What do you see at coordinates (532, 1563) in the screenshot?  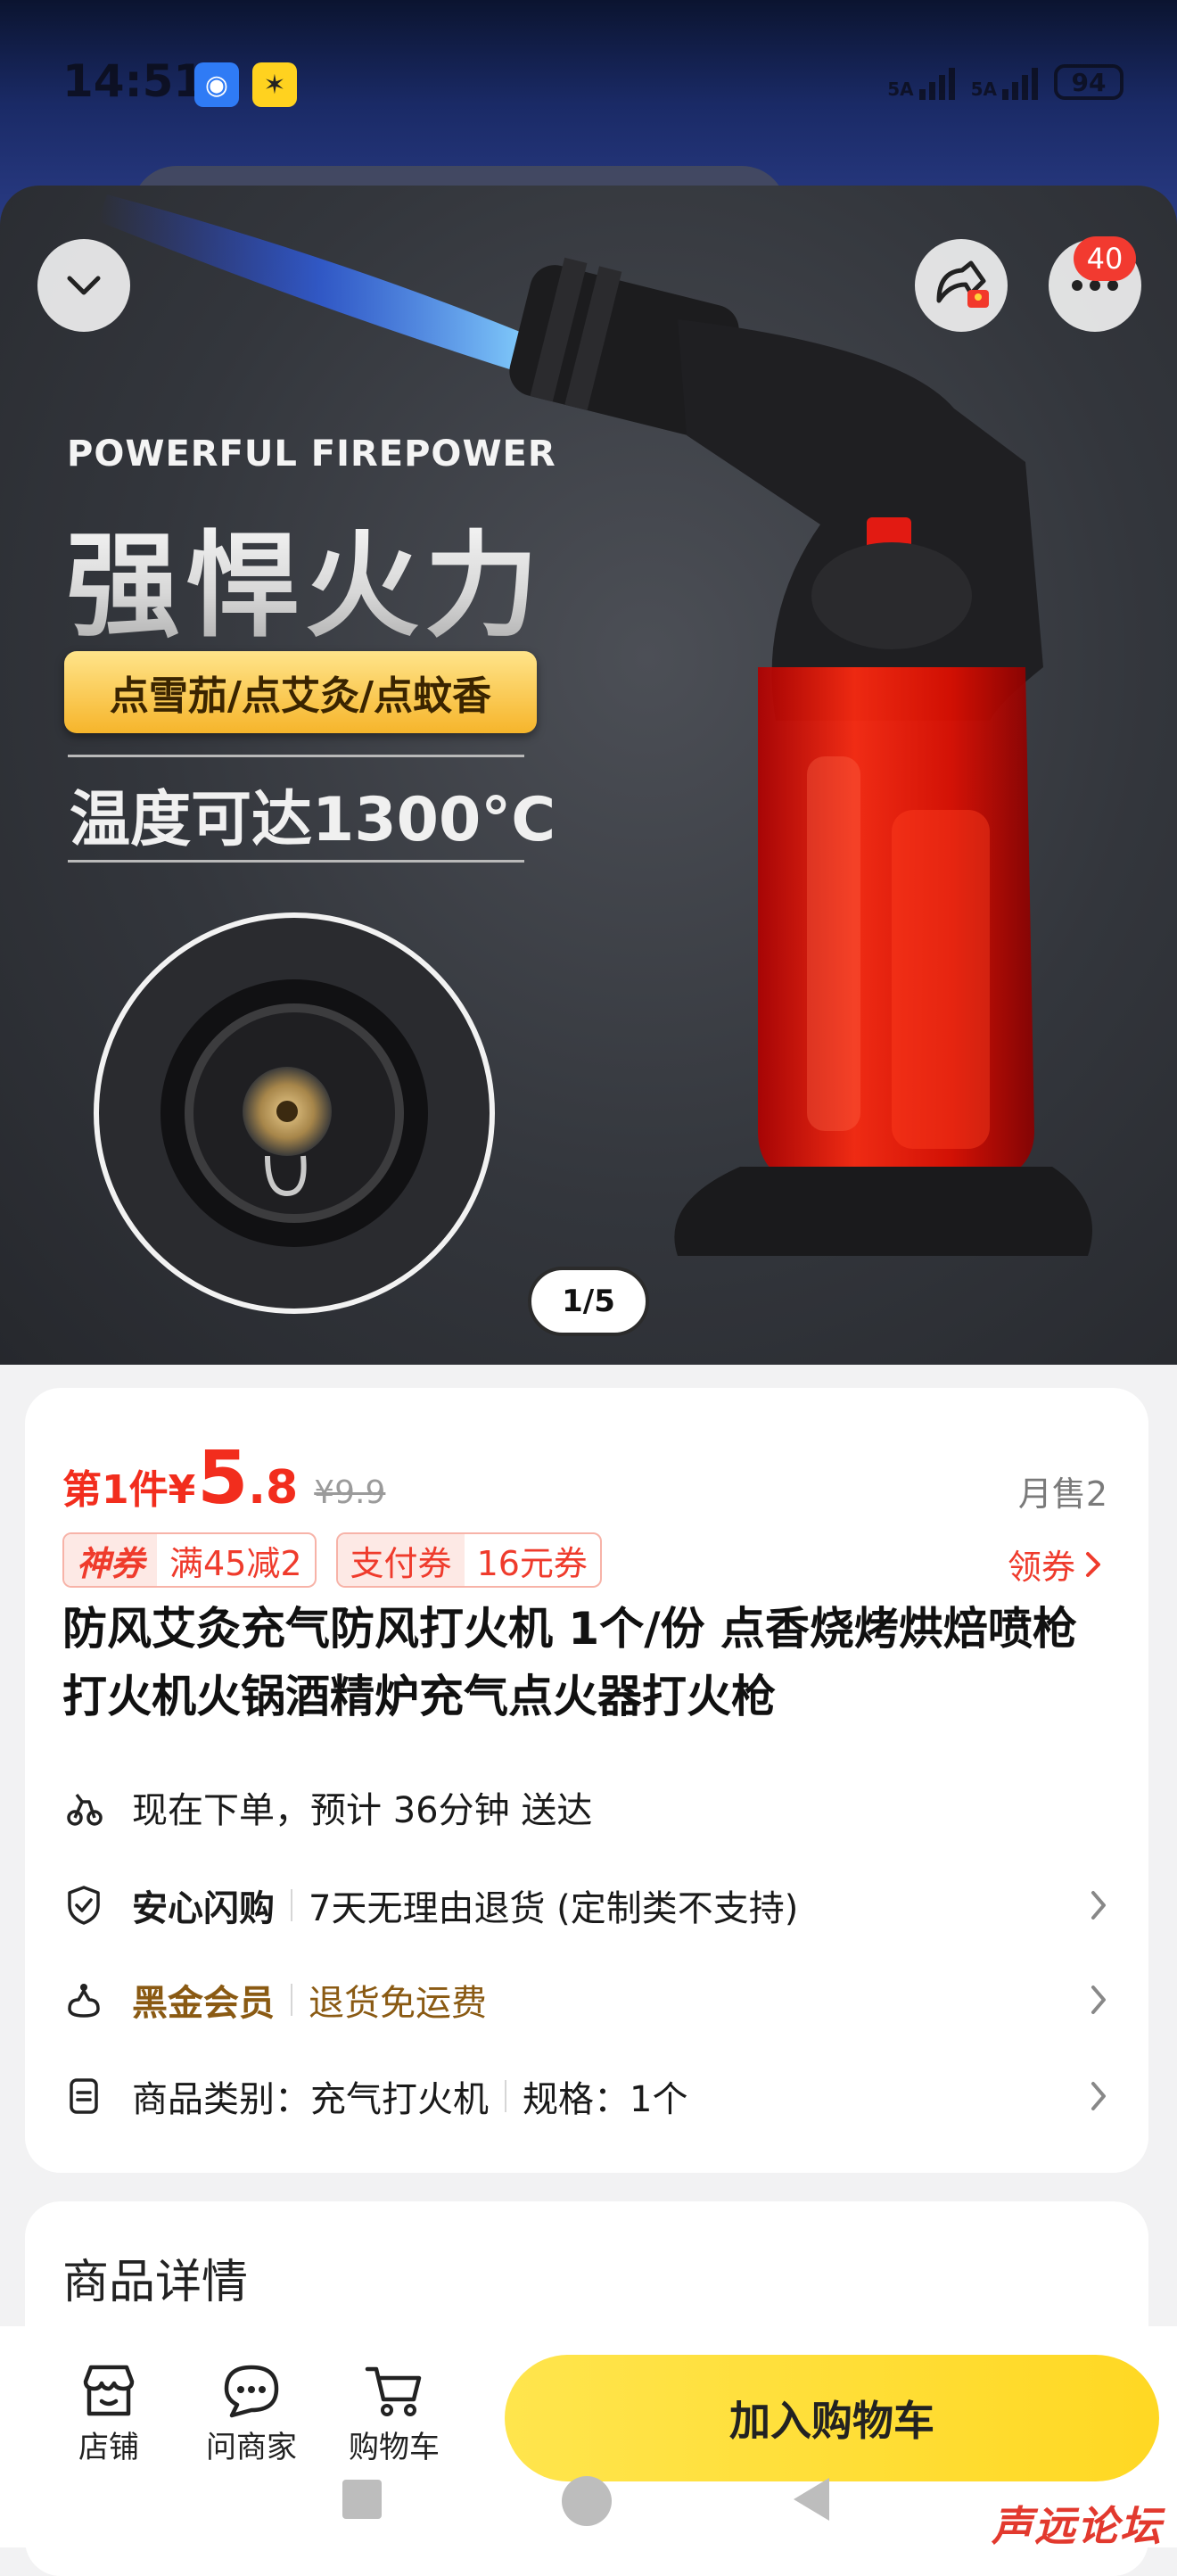 I see `coupon-value: 16元券` at bounding box center [532, 1563].